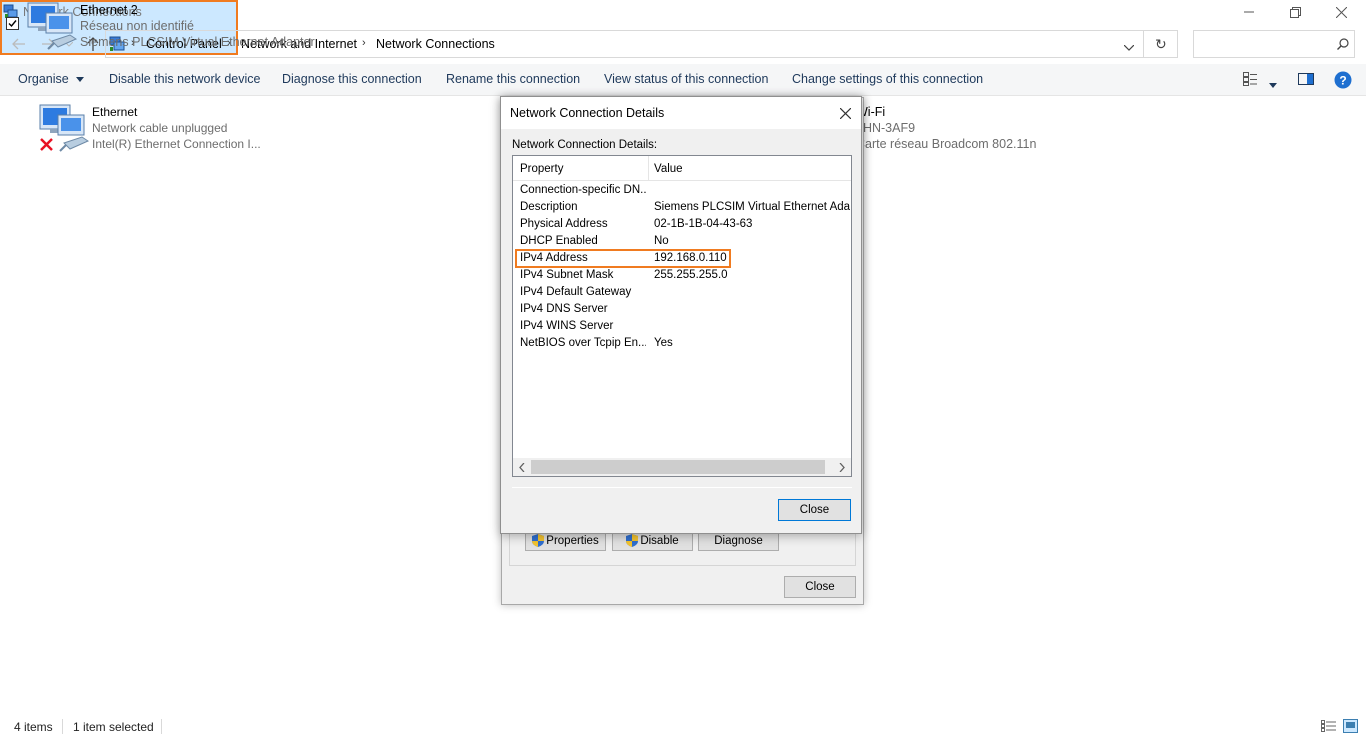 The width and height of the screenshot is (1366, 738). I want to click on row-value: Siemens PLCSIM Virtual Ethernet Adapter, so click(752, 207).